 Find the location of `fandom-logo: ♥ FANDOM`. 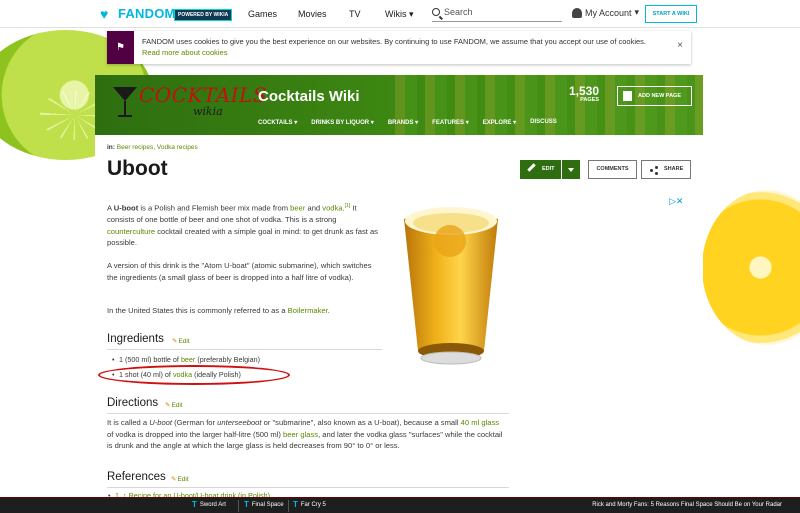

fandom-logo: ♥ FANDOM is located at coordinates (138, 13).